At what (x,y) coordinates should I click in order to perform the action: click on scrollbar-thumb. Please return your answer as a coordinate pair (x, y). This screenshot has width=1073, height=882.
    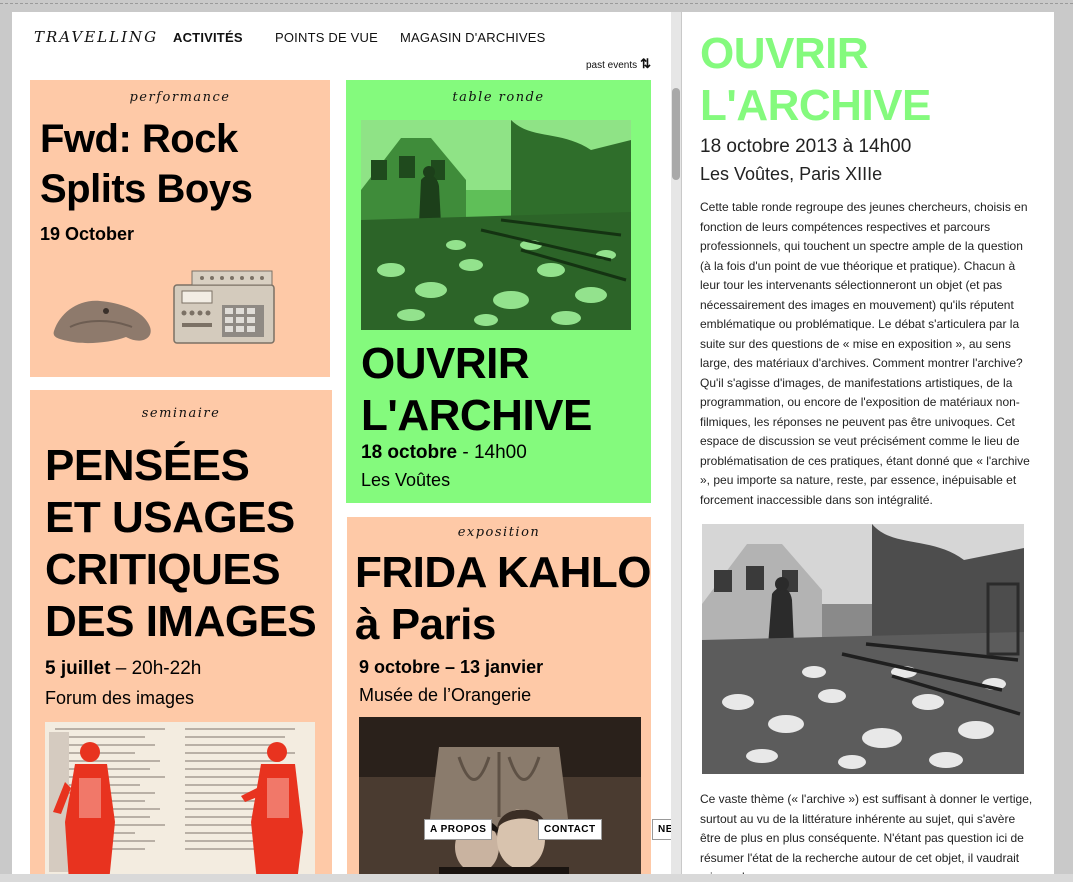
    Looking at the image, I should click on (676, 134).